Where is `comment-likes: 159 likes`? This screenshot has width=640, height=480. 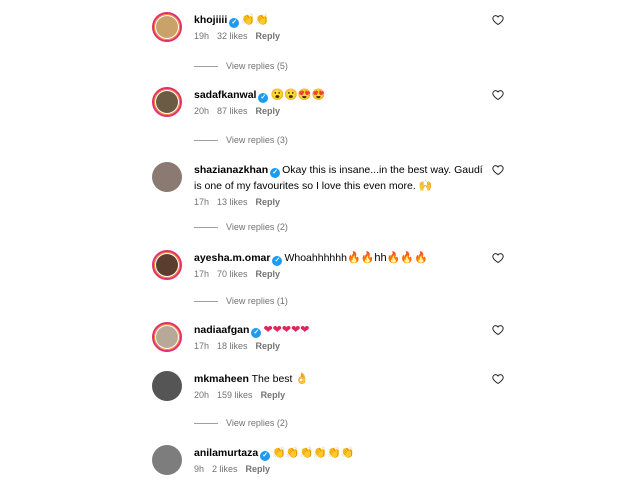 comment-likes: 159 likes is located at coordinates (235, 395).